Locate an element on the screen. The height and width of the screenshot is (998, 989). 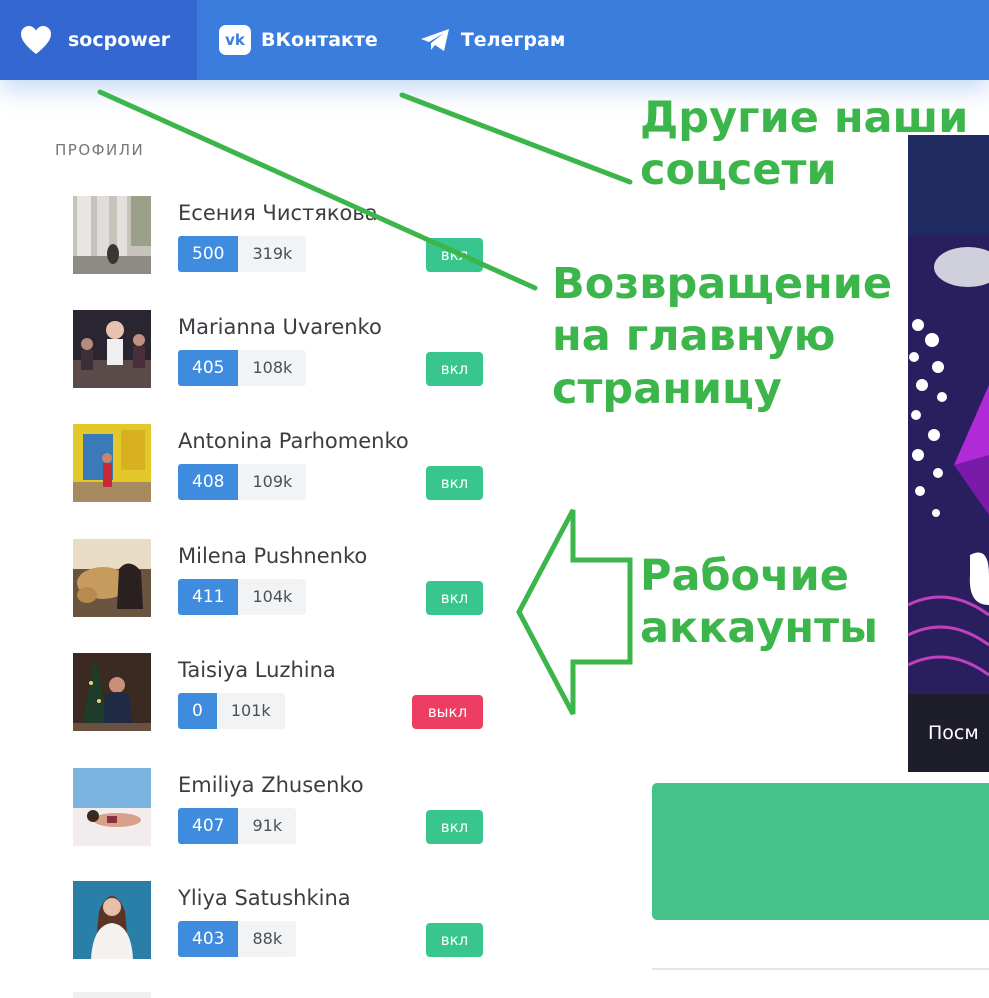
annotation-line: соцсети is located at coordinates (738, 170).